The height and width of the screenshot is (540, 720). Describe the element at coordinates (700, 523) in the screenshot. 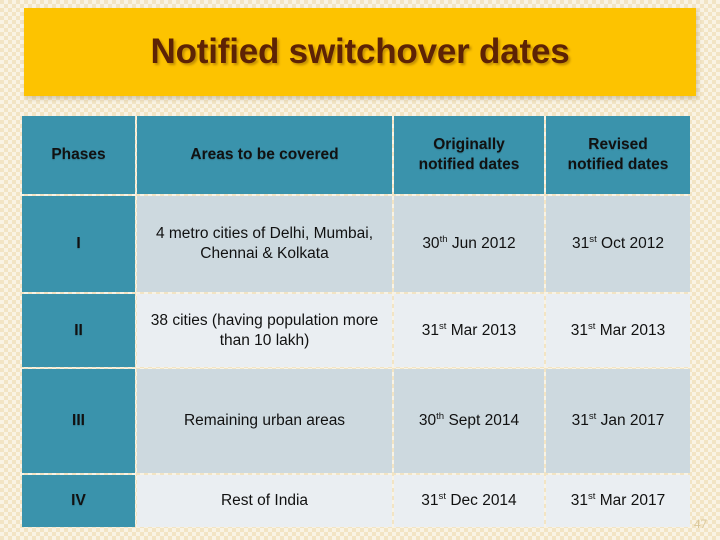

I see `page-number: 47` at that location.